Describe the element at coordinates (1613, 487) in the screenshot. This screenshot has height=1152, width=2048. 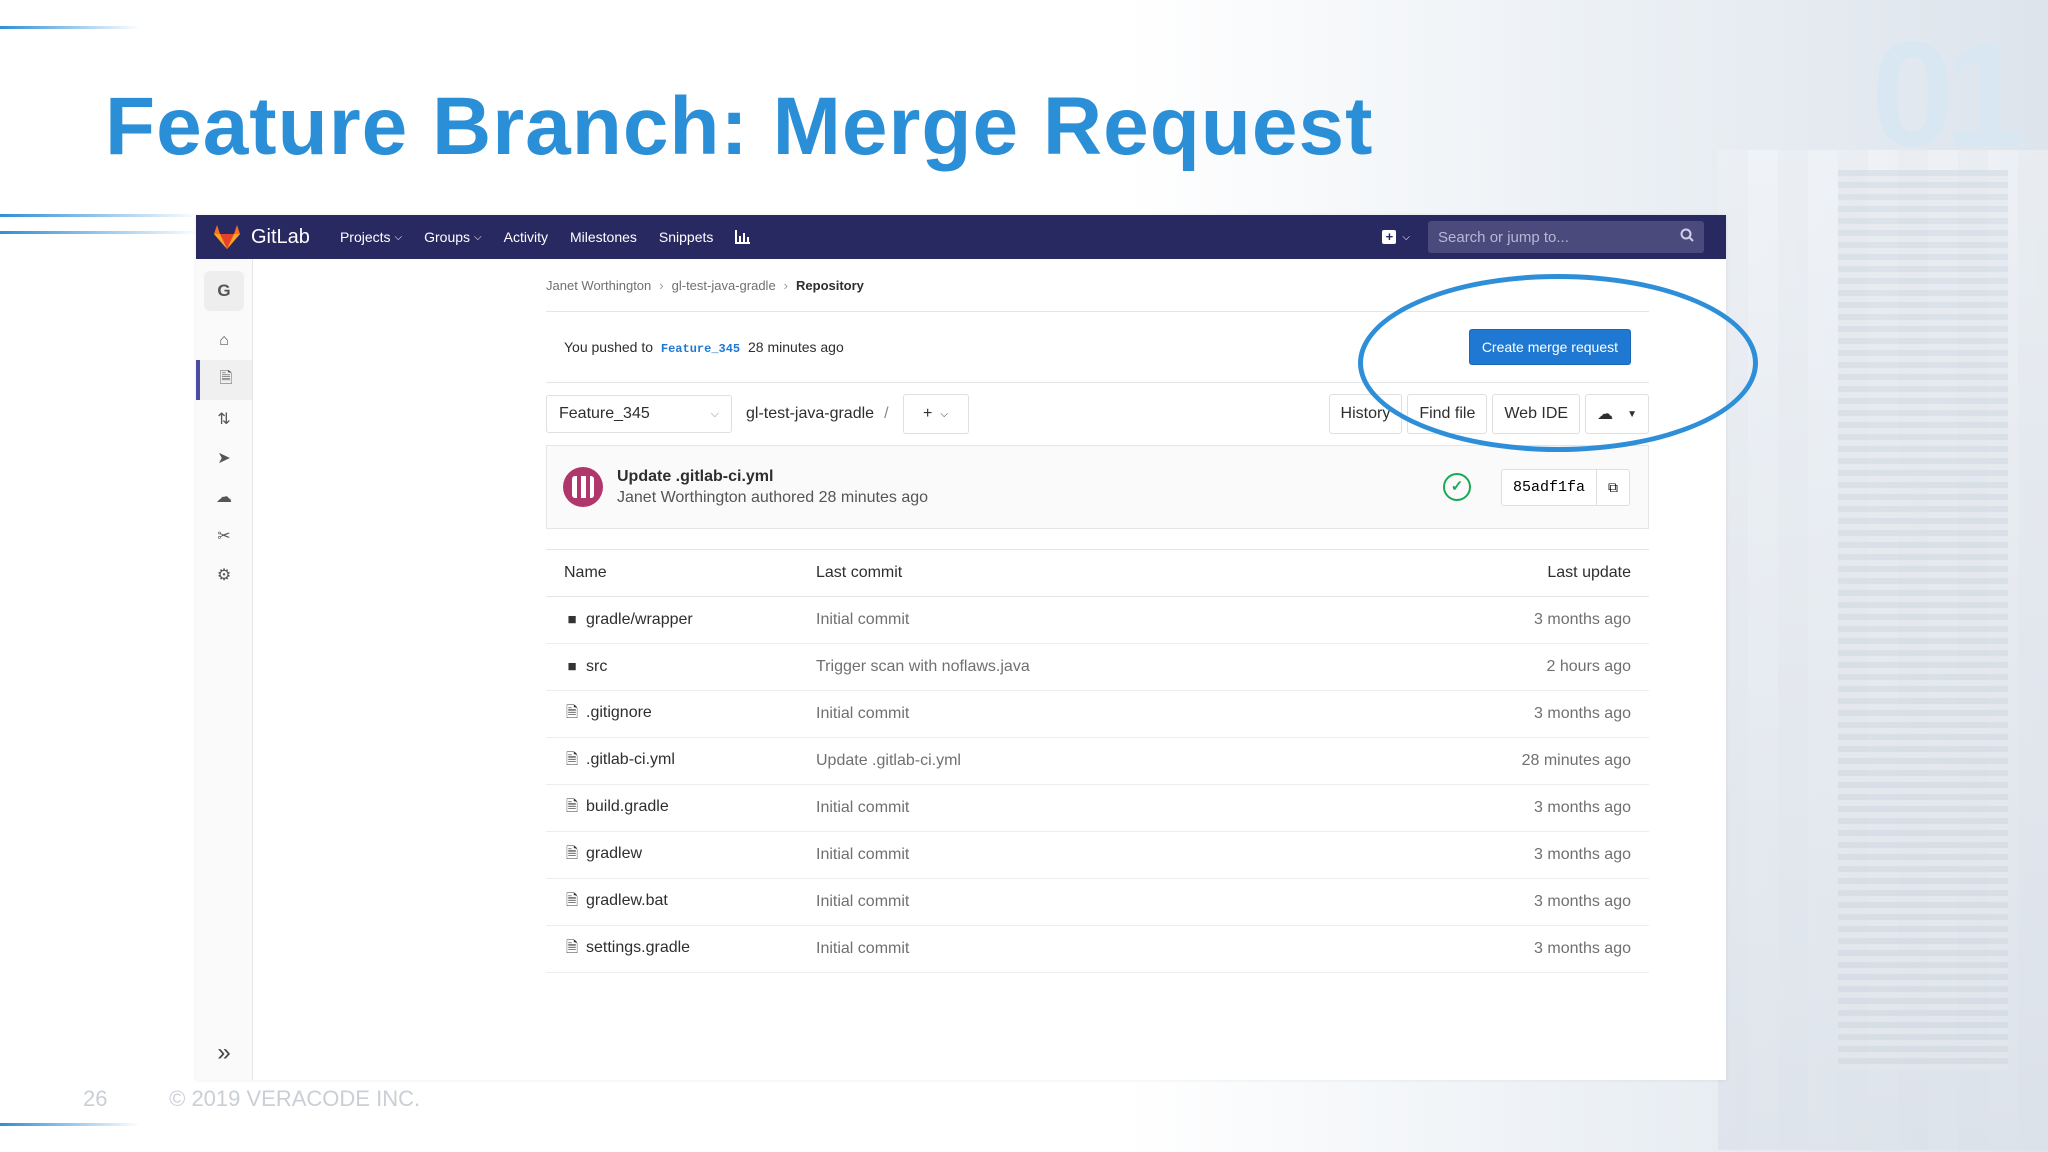
I see `copy-icon: ⧉` at that location.